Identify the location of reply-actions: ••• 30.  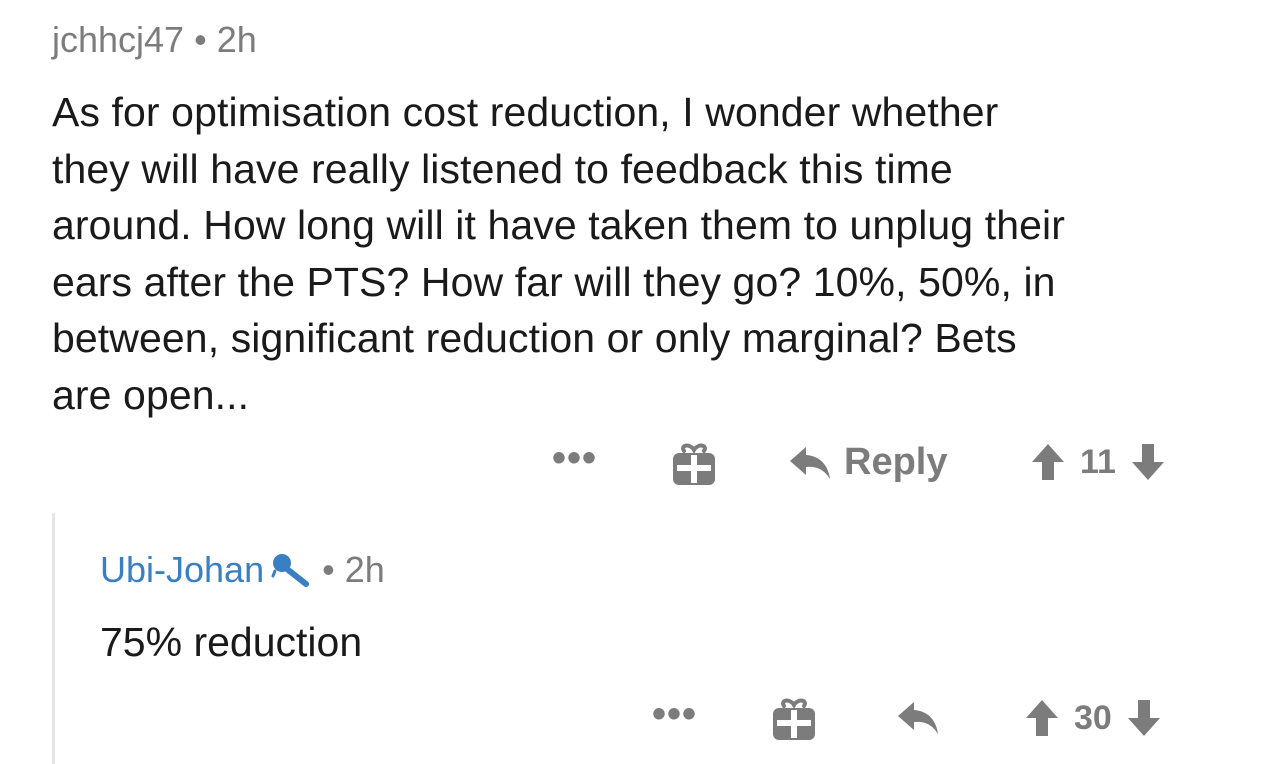
(642, 720).